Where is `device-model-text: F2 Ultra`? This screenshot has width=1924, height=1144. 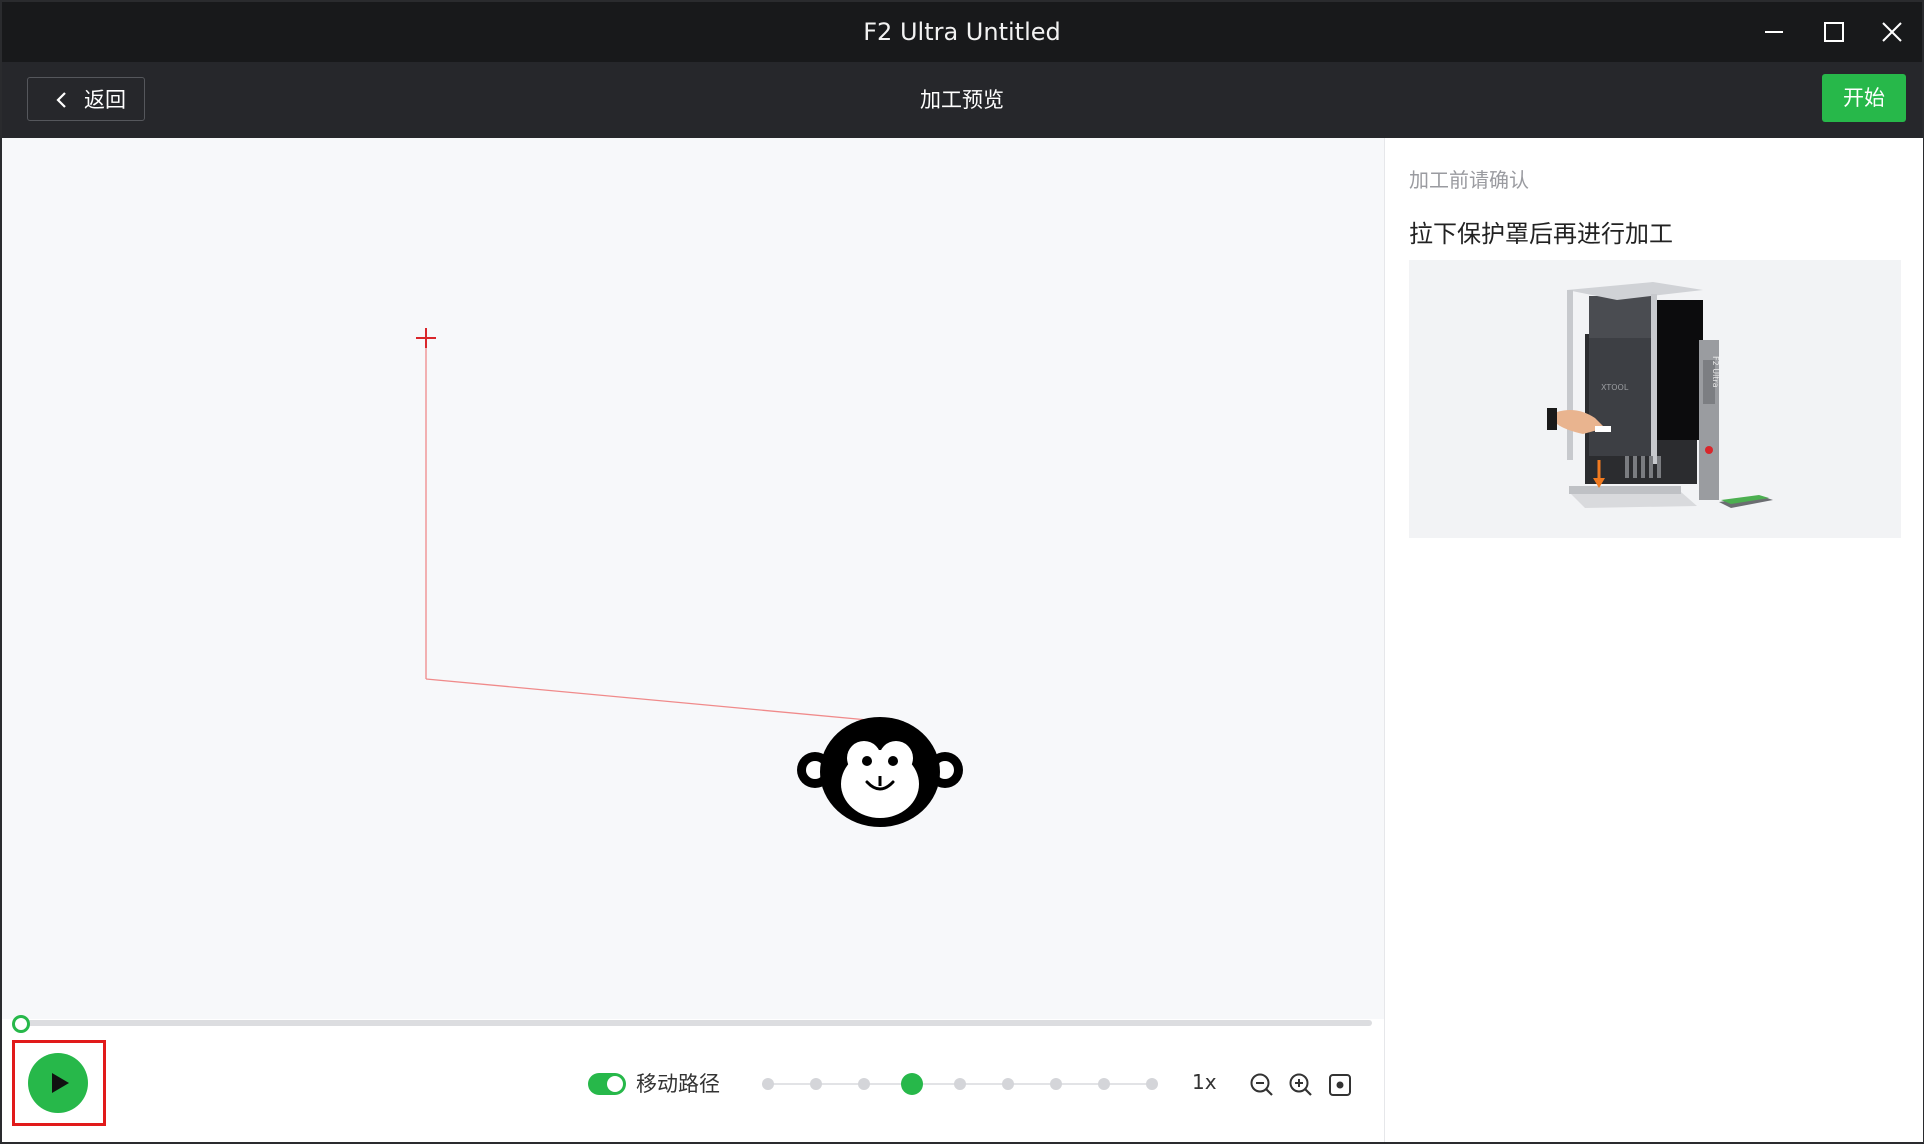 device-model-text: F2 Ultra is located at coordinates (1715, 372).